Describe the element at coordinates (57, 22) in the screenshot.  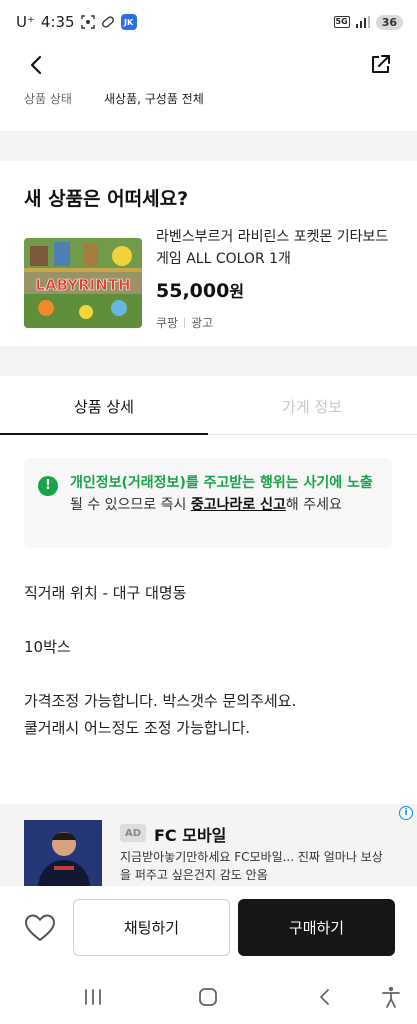
I see `clock: 4:35` at that location.